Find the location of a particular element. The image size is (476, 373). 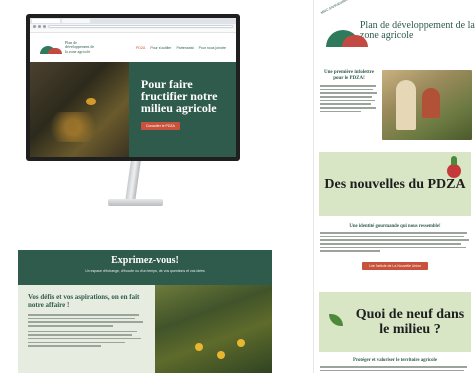

read-article-button: Lire l'article de La Nouvelle Union is located at coordinates (395, 266).